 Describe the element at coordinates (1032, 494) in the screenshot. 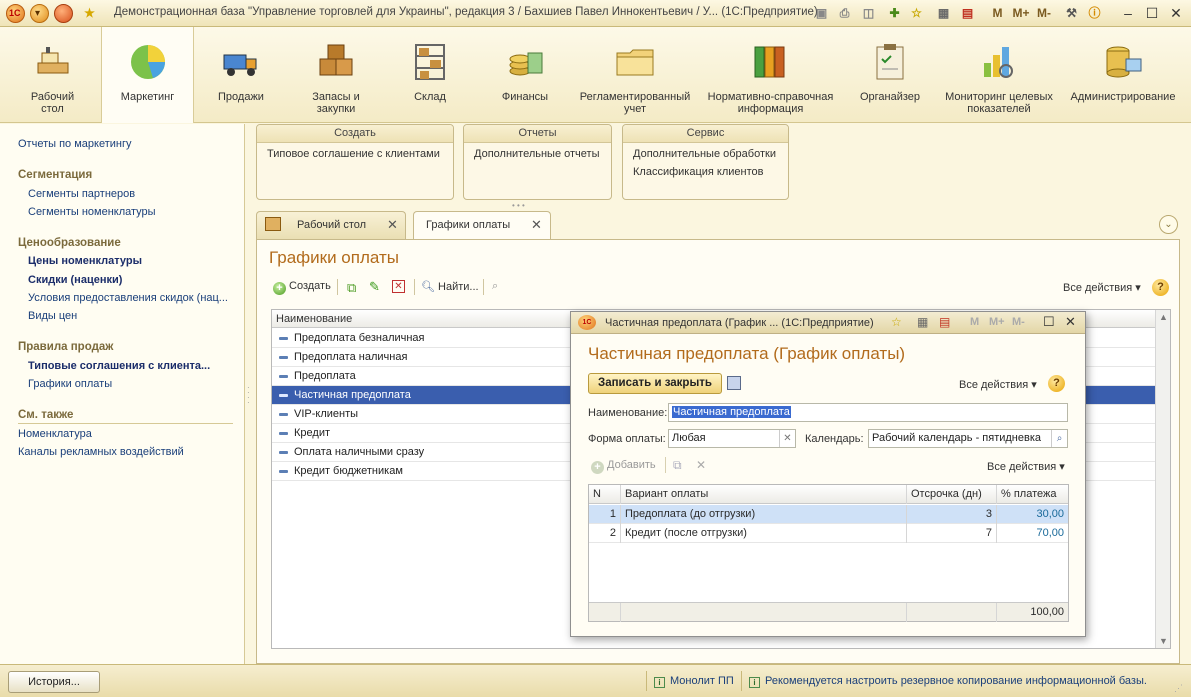

I see `column-header-percent: % платежа` at that location.